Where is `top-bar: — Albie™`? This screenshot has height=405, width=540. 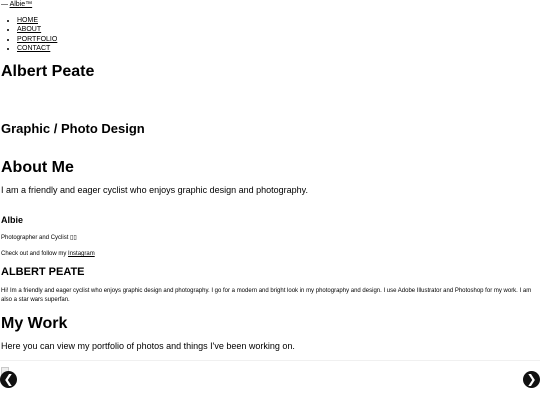
top-bar: — Albie™ is located at coordinates (16, 4).